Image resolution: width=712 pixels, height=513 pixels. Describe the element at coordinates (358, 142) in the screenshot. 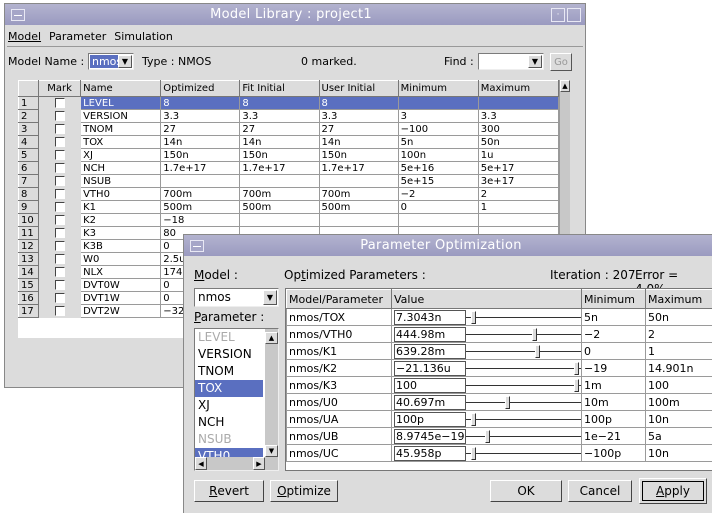

I see `cell-user: 14n` at that location.